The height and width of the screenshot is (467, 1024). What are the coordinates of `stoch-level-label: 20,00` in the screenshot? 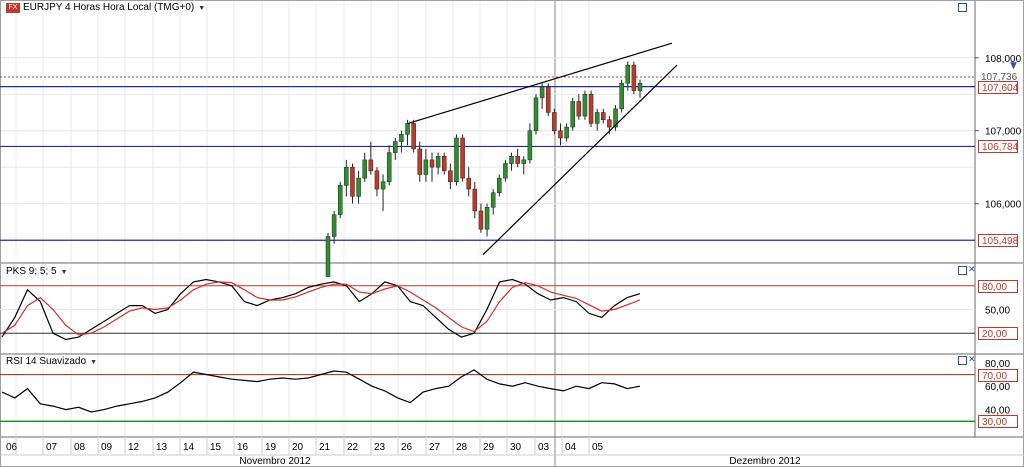 It's located at (998, 334).